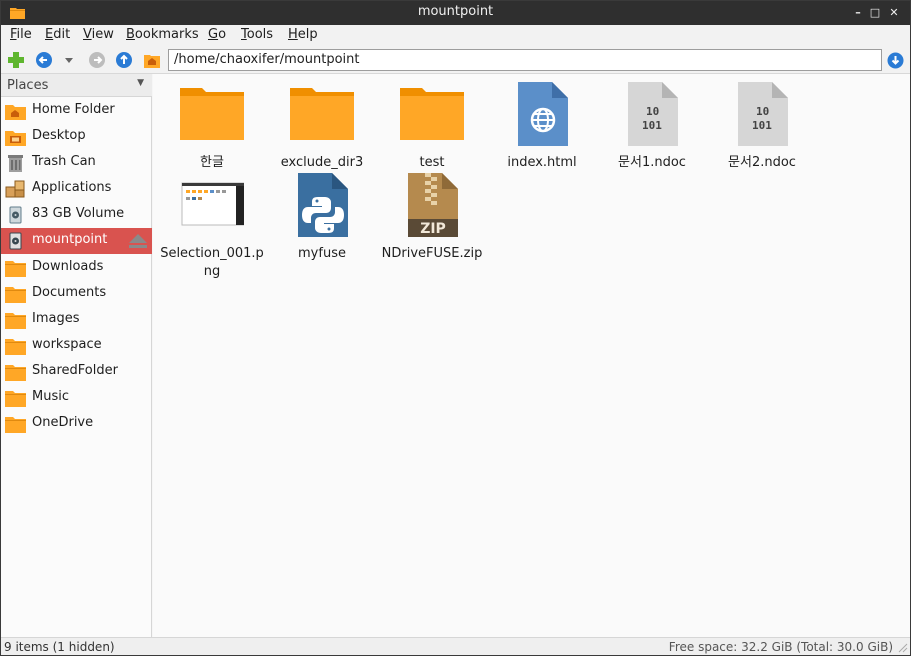 This screenshot has height=656, width=911. Describe the element at coordinates (44, 60) in the screenshot. I see `back-arrow-icon` at that location.